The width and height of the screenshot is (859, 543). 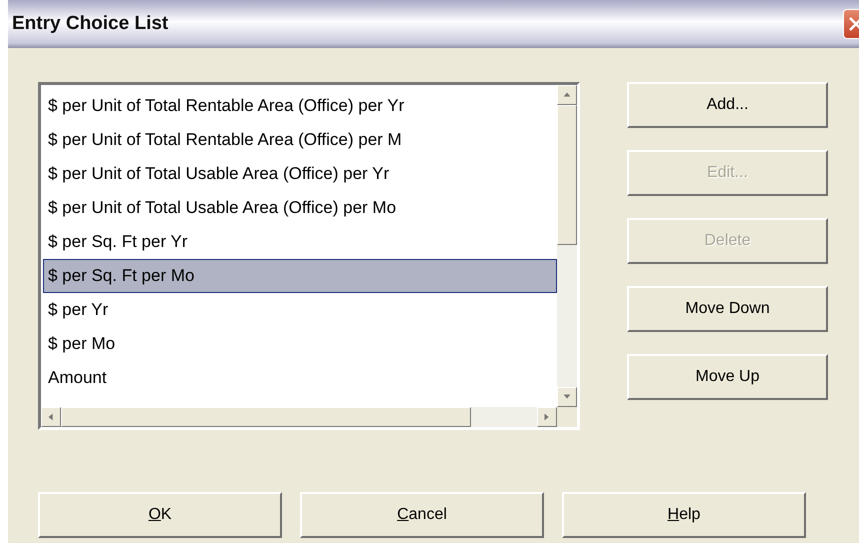 What do you see at coordinates (684, 515) in the screenshot?
I see `dialog-button: Help` at bounding box center [684, 515].